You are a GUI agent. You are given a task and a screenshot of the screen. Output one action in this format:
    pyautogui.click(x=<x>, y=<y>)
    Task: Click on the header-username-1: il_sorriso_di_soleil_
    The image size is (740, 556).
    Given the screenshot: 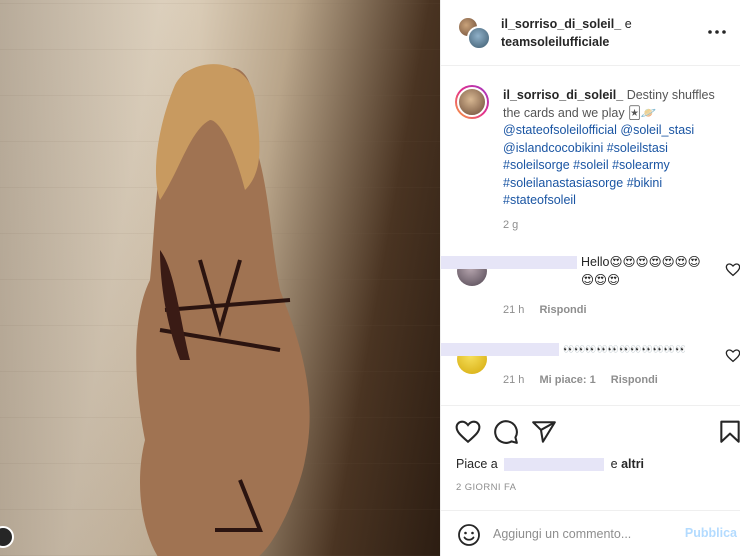 What is the action you would take?
    pyautogui.click(x=561, y=24)
    